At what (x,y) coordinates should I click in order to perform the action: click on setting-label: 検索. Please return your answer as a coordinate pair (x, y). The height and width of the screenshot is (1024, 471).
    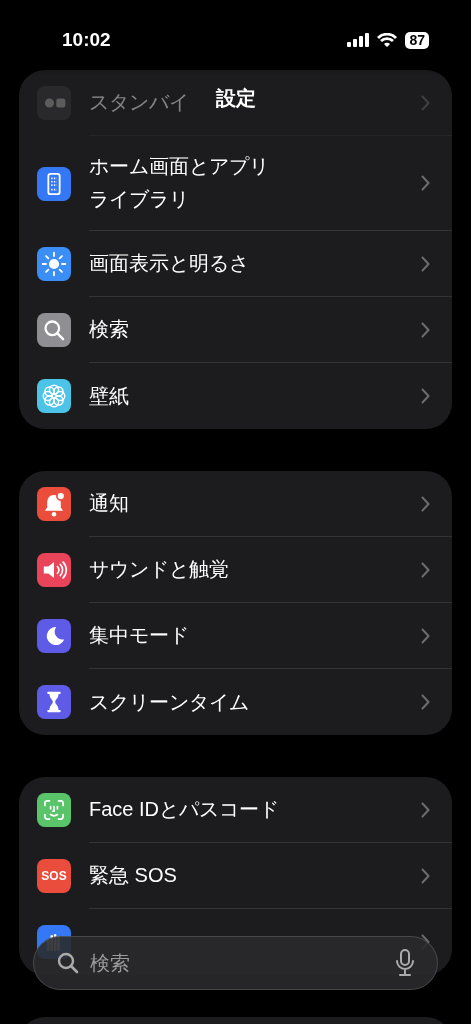
    Looking at the image, I should click on (109, 329).